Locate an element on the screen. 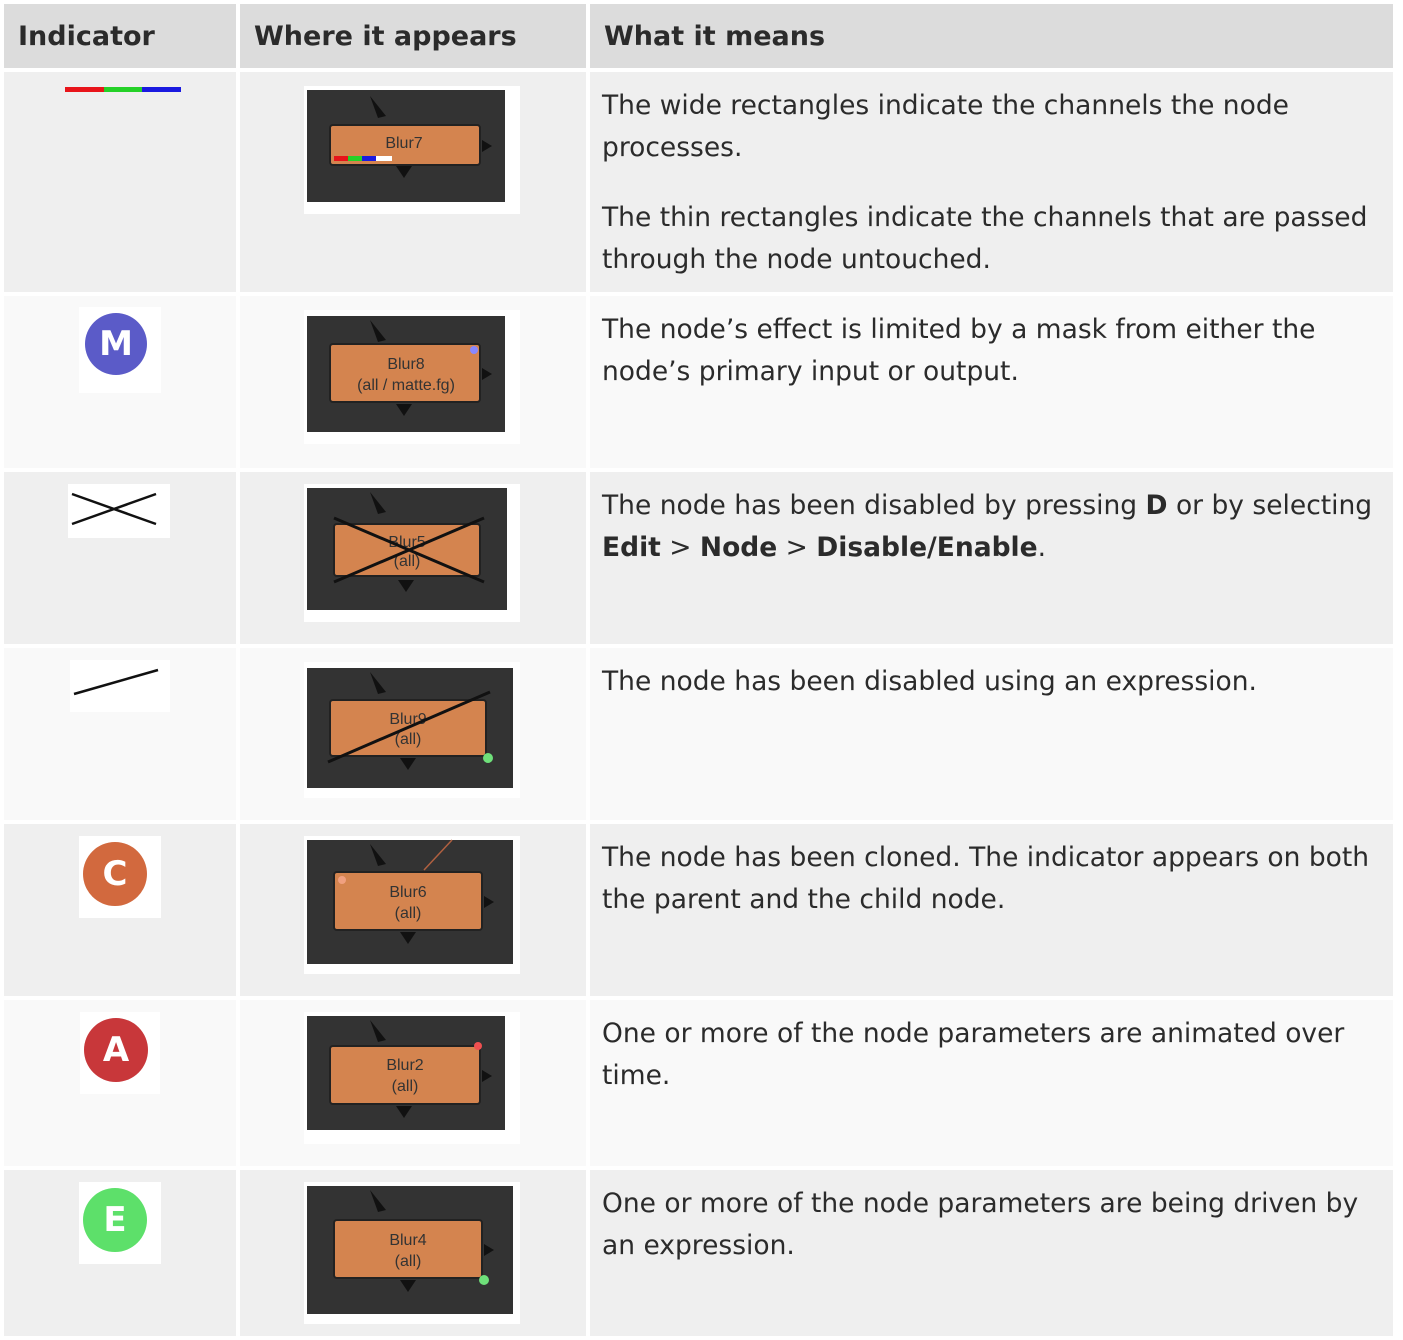 This screenshot has width=1403, height=1340. where-cell: Blur2 (all) is located at coordinates (413, 1083).